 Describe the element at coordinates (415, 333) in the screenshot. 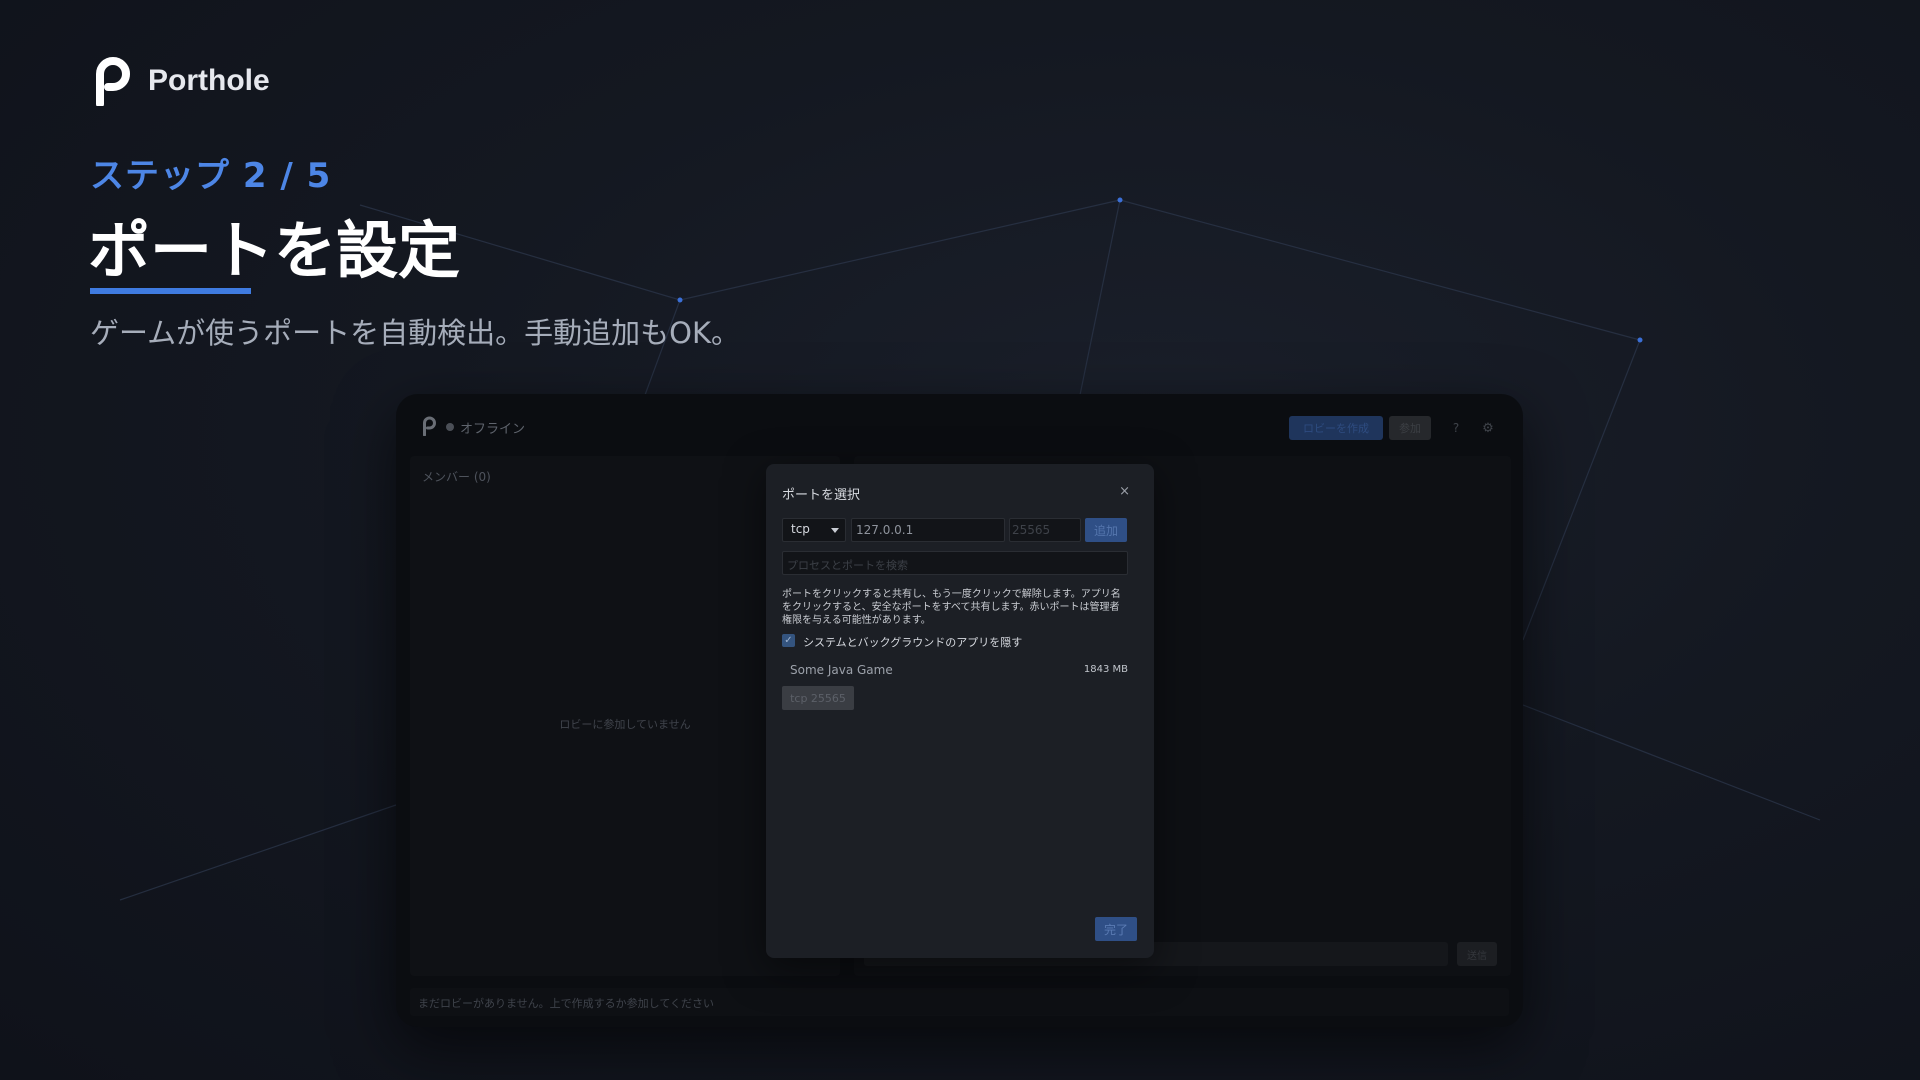

I see `page-subtitle: ゲームが使うポートを自動検出。手動追加もOK。` at that location.